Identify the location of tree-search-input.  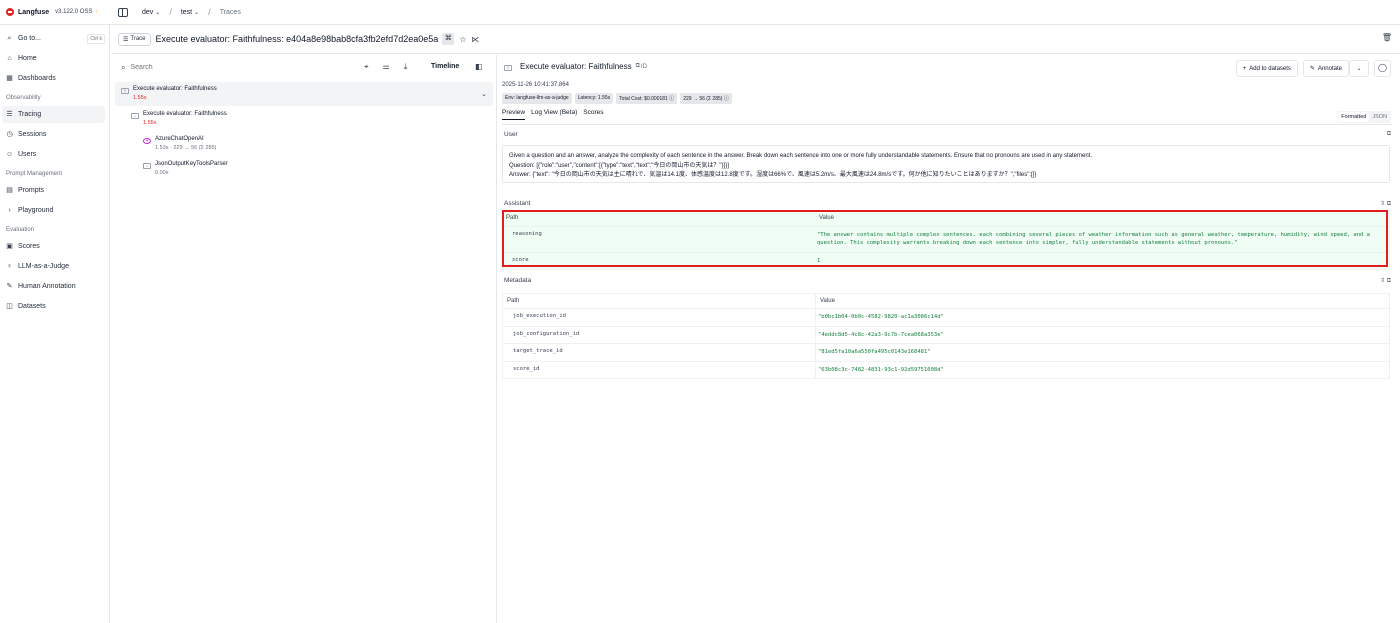
(205, 67).